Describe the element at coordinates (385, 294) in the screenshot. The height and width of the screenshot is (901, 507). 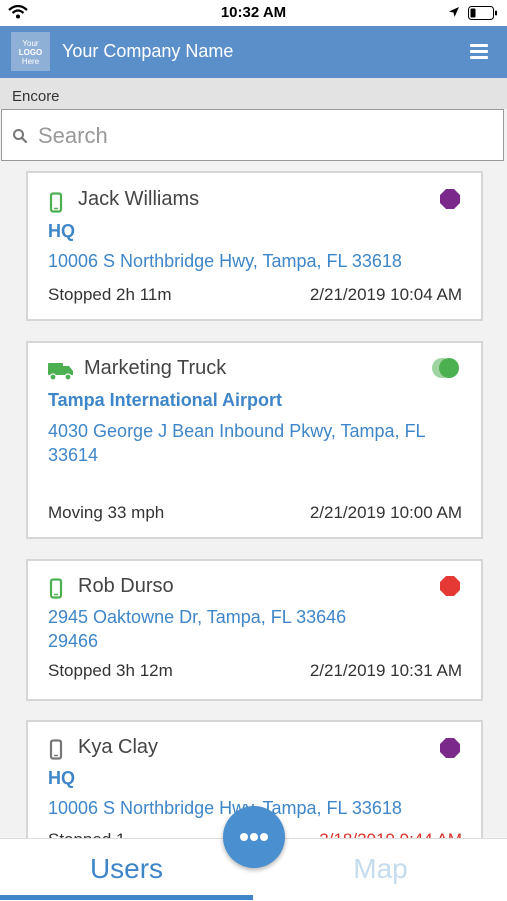
I see `timestamp: 2/21/2019 10:04 AM` at that location.